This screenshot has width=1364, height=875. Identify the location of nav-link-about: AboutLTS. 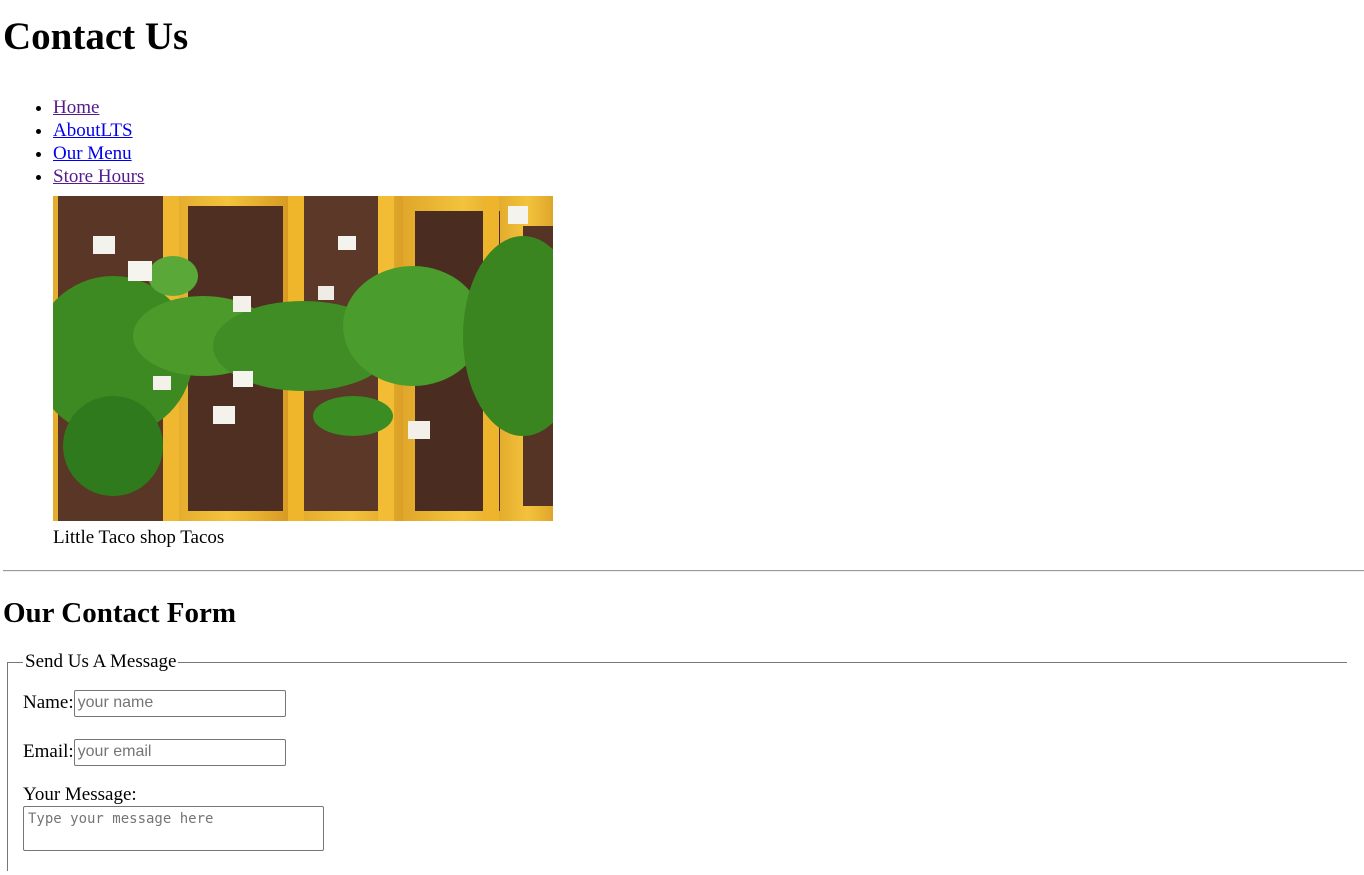
(93, 130).